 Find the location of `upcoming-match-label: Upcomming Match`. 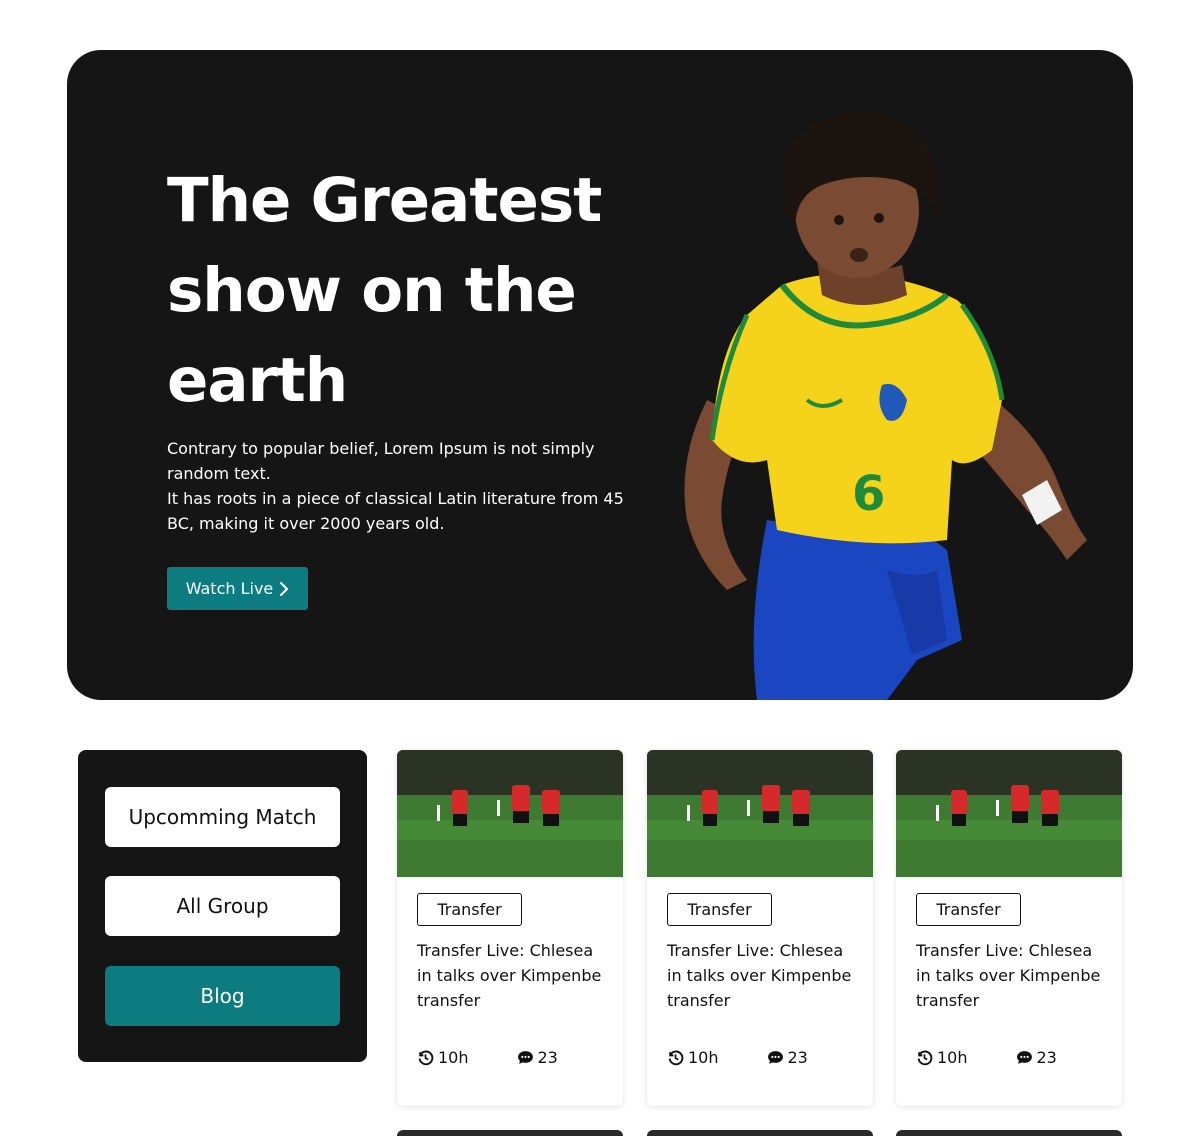

upcoming-match-label: Upcomming Match is located at coordinates (222, 817).